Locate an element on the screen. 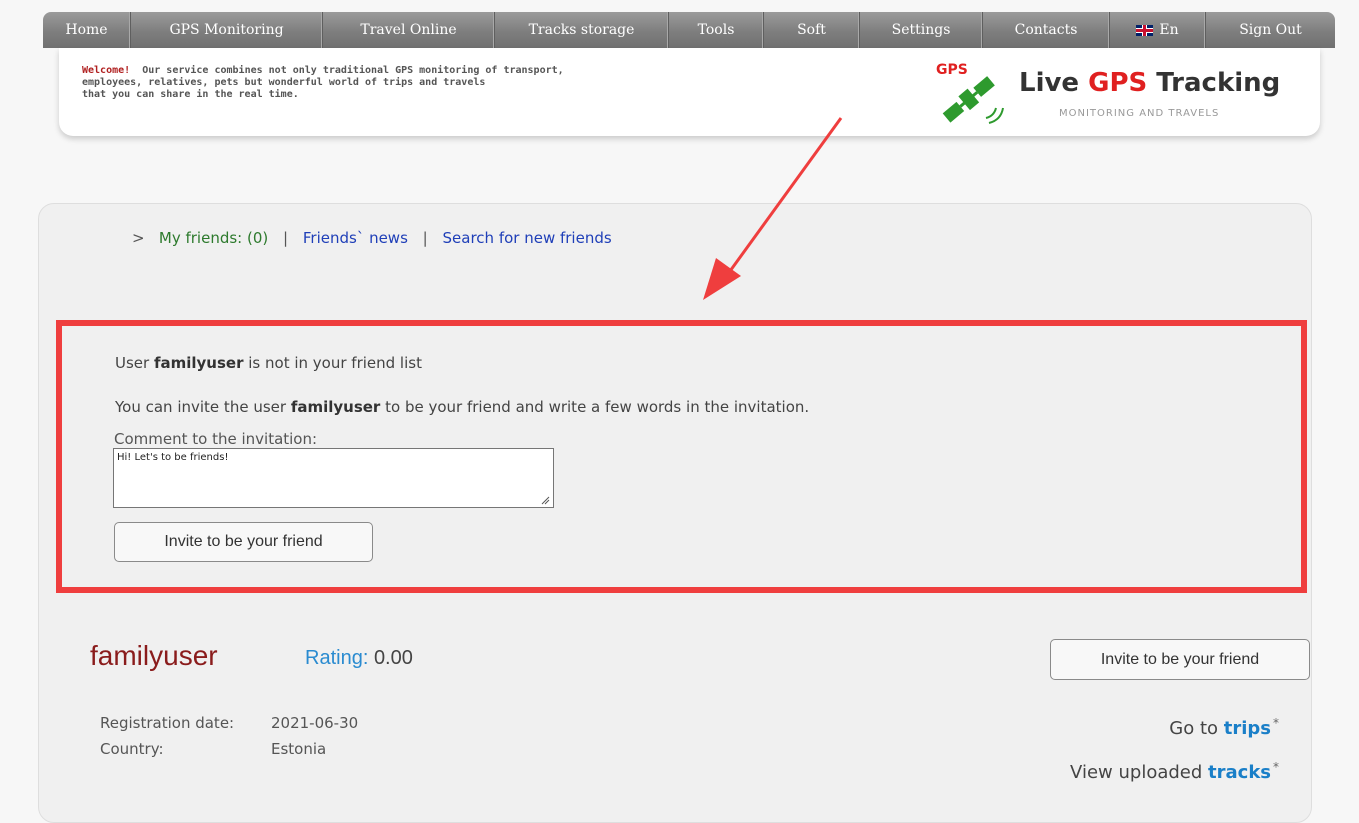  nav-contacts: Contacts is located at coordinates (1046, 30).